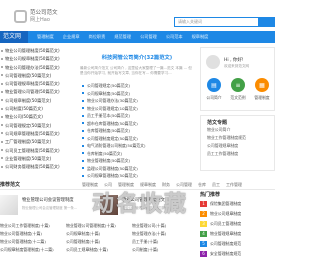 The image size is (320, 260). I want to click on nav-item: 规章制度, so click(200, 37).